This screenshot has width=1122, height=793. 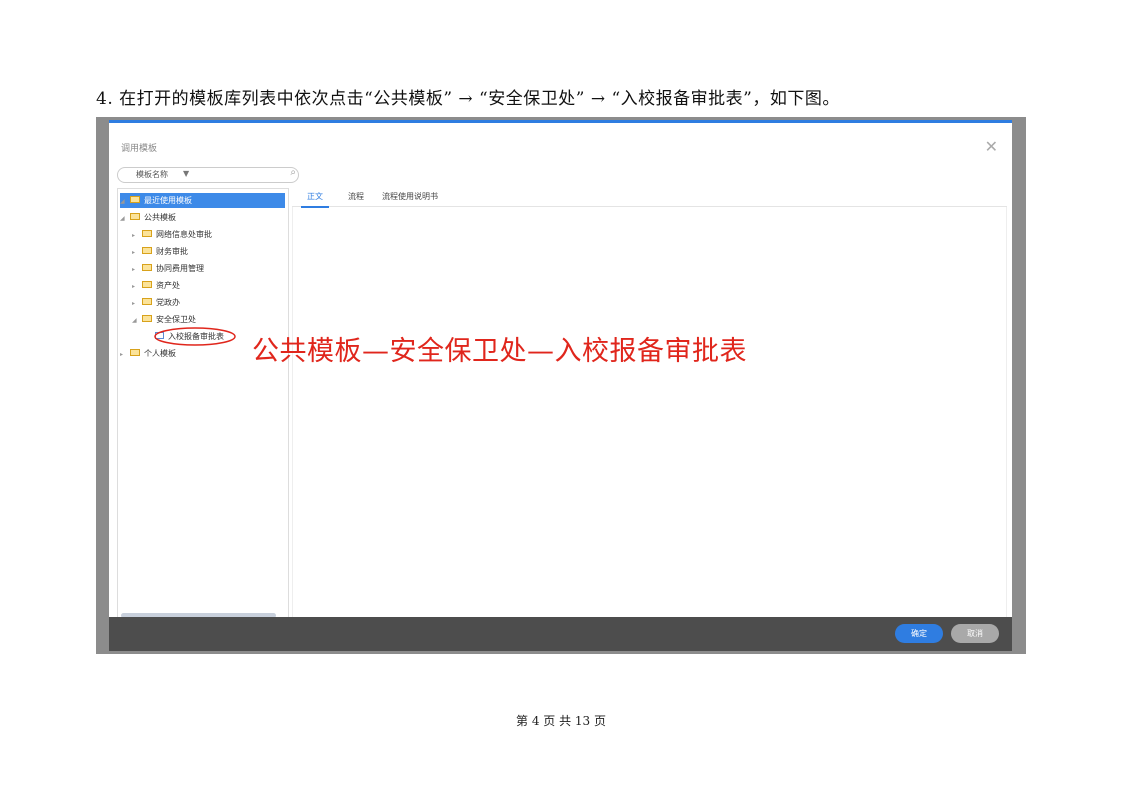 What do you see at coordinates (164, 319) in the screenshot?
I see `tree-node-security: ◢ 安全保卫处` at bounding box center [164, 319].